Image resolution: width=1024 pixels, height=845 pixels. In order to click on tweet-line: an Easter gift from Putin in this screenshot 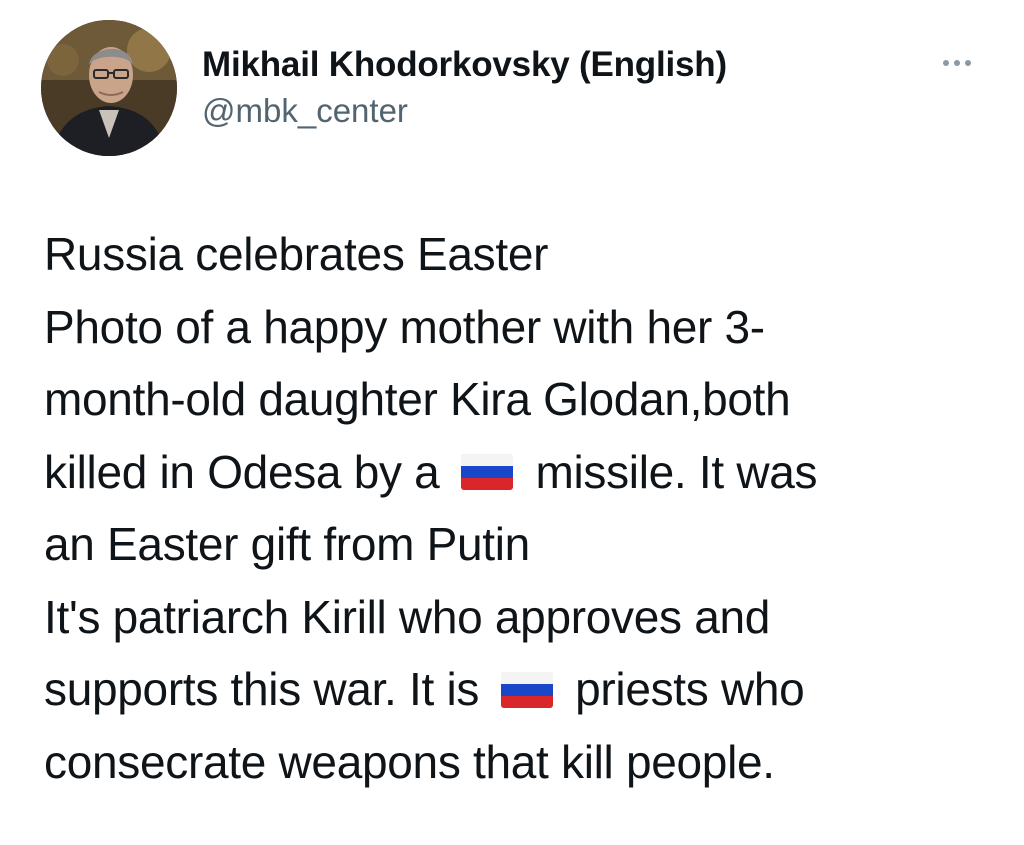, I will do `click(287, 544)`.